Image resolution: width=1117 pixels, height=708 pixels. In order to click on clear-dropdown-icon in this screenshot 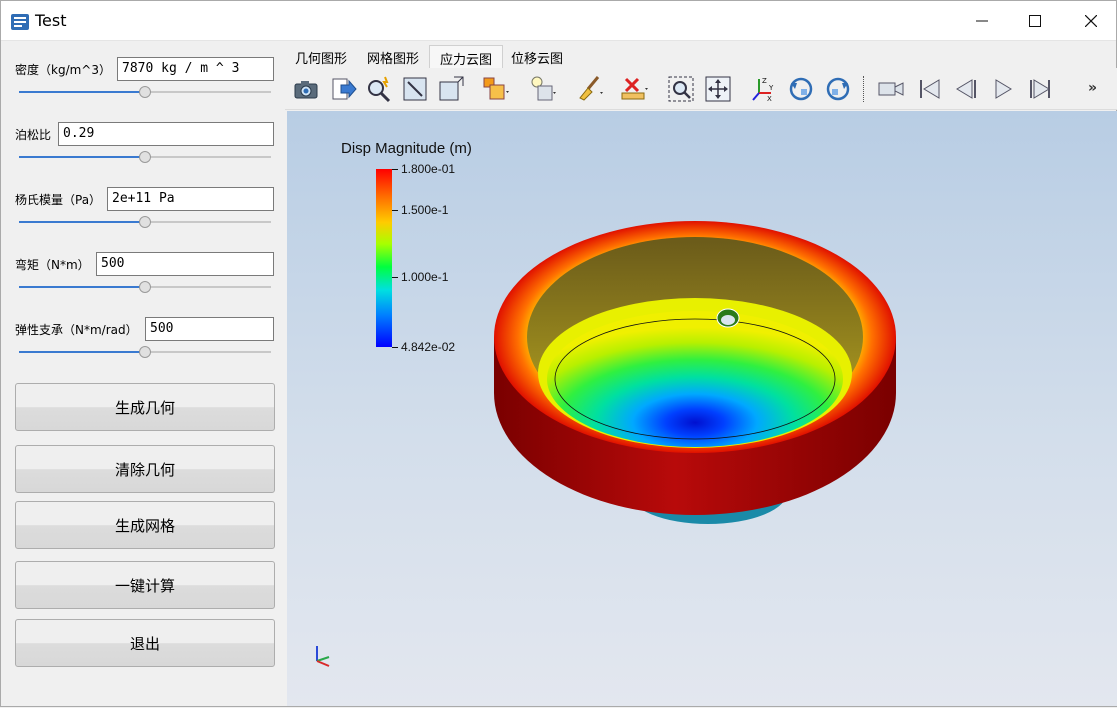, I will do `click(634, 89)`.